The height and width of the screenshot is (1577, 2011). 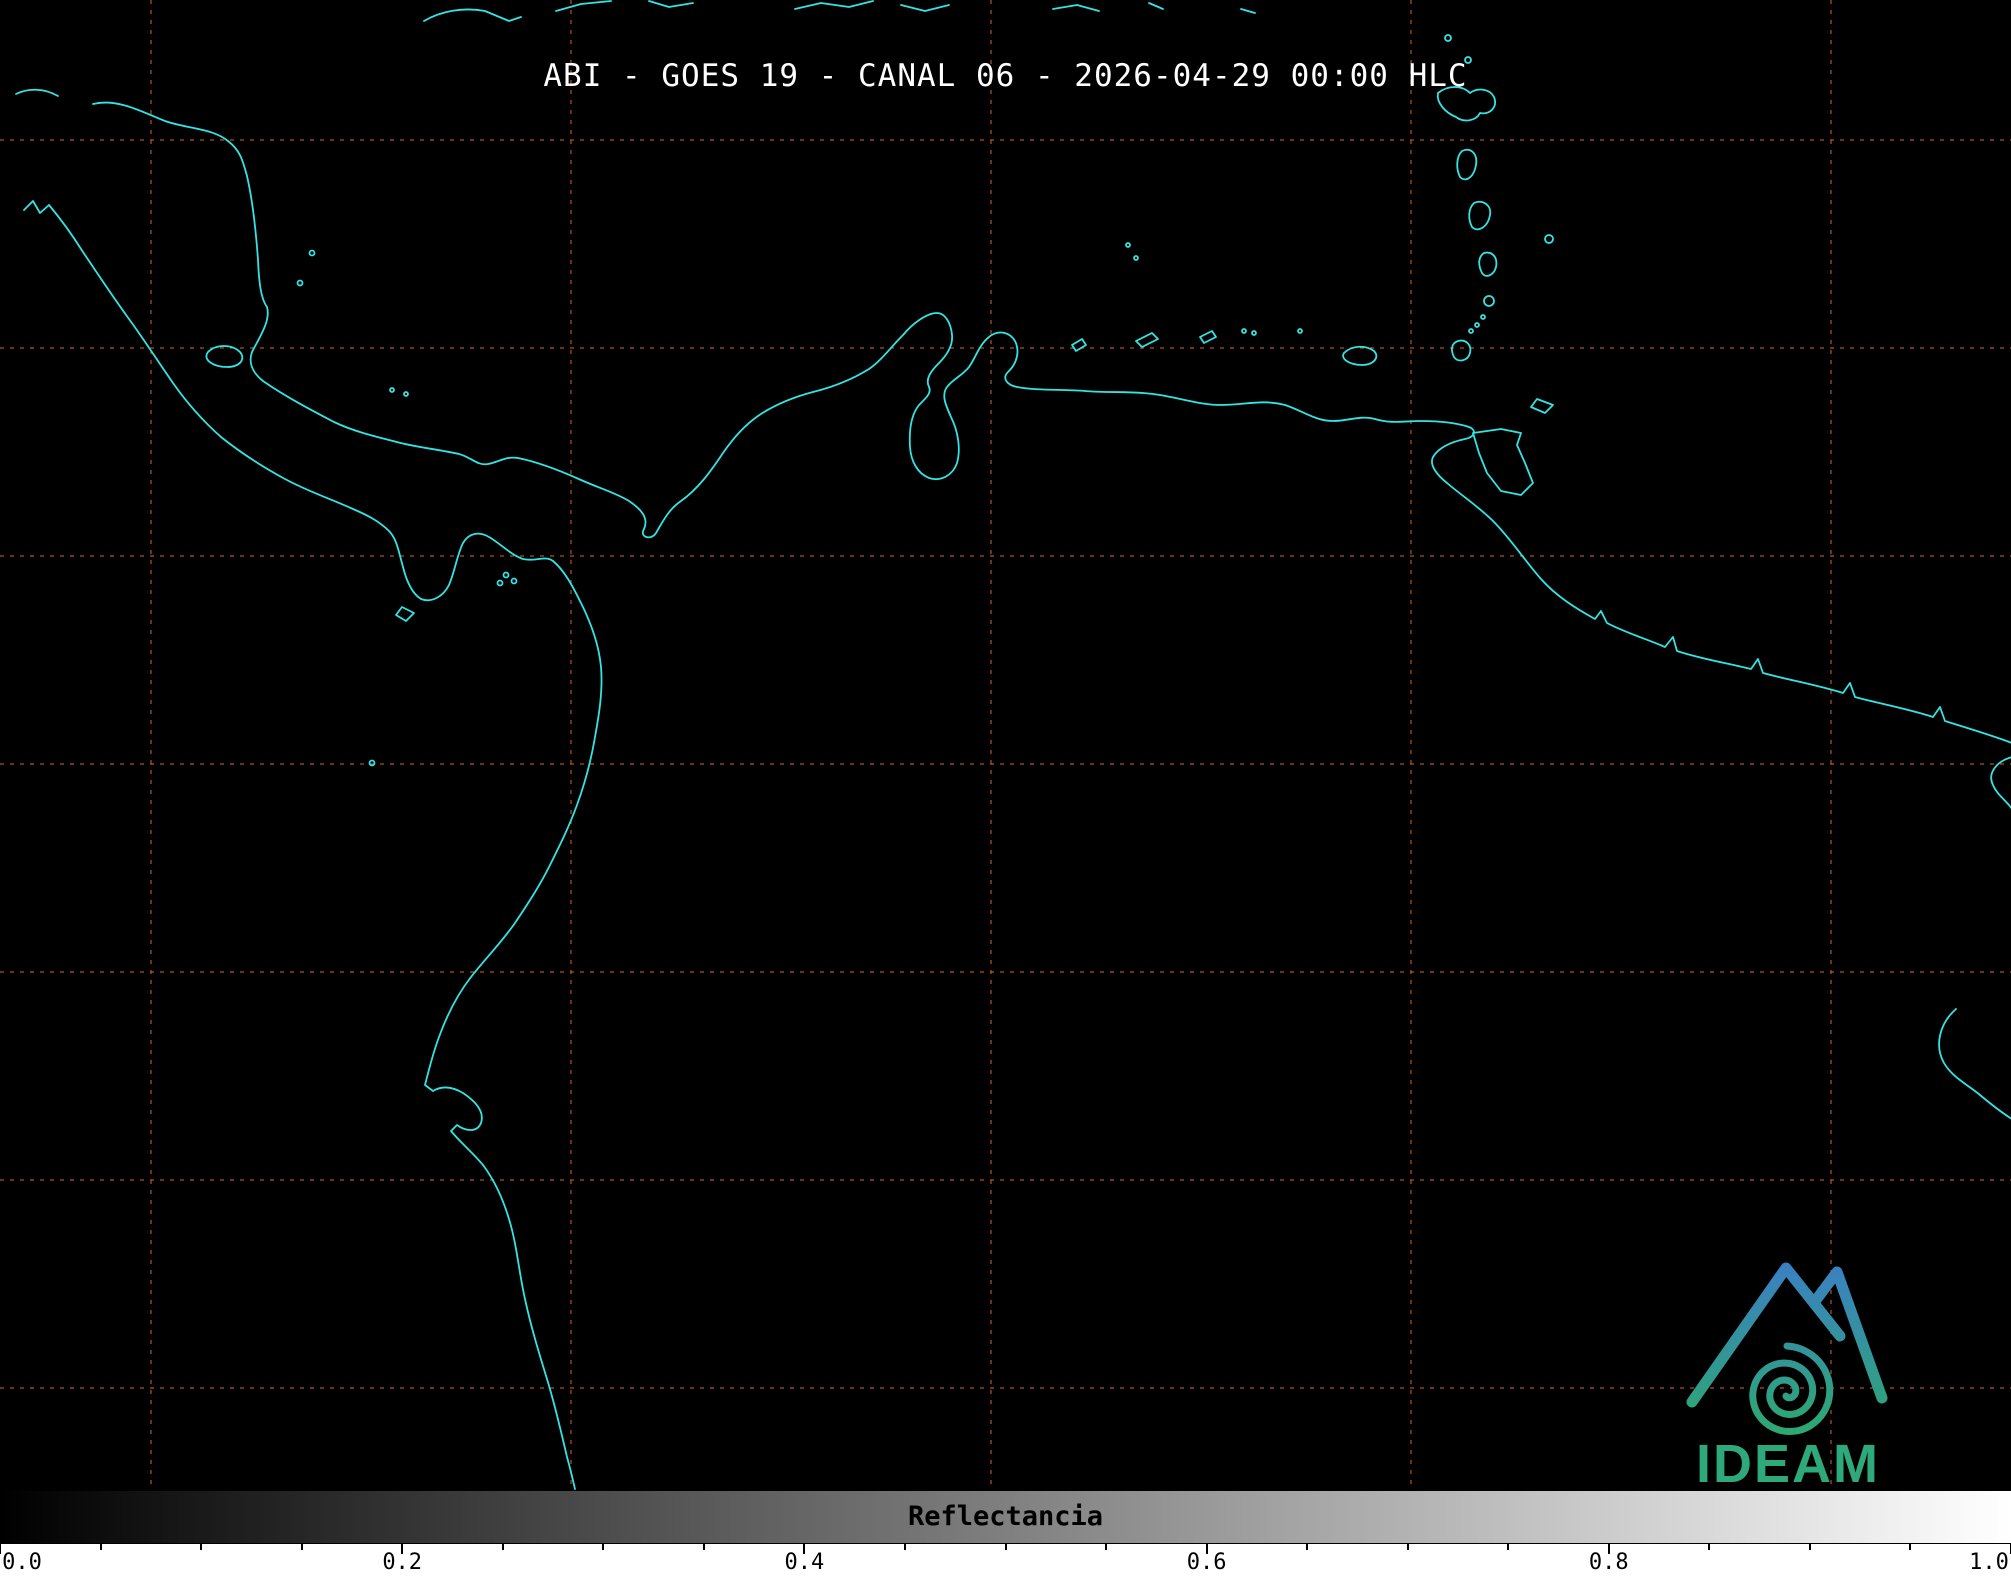 What do you see at coordinates (1788, 1464) in the screenshot?
I see `logo-text: IDEAM` at bounding box center [1788, 1464].